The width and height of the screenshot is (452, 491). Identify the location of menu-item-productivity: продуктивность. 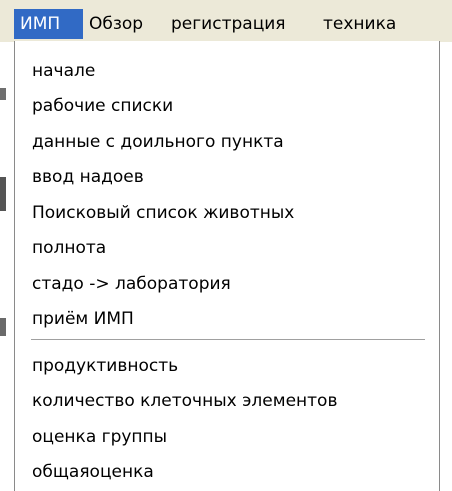
(105, 366).